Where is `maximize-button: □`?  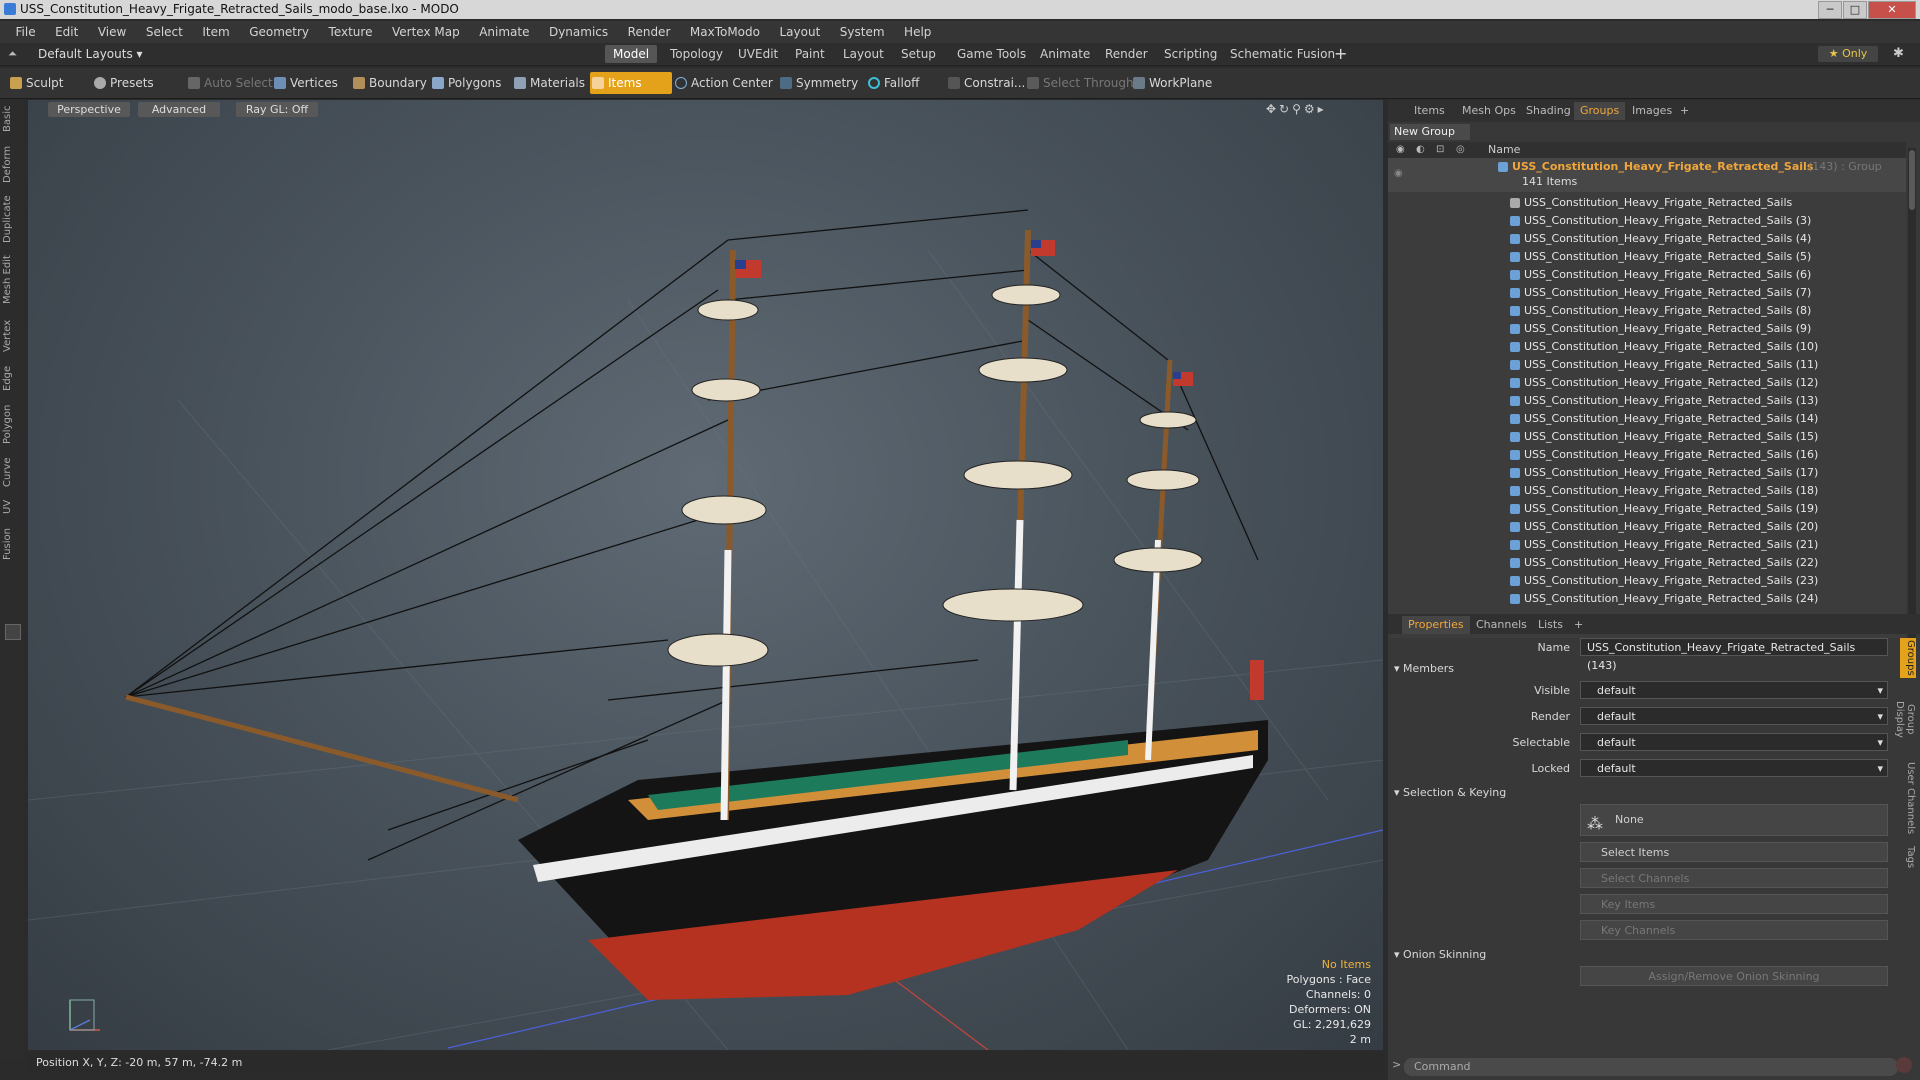 maximize-button: □ is located at coordinates (1855, 10).